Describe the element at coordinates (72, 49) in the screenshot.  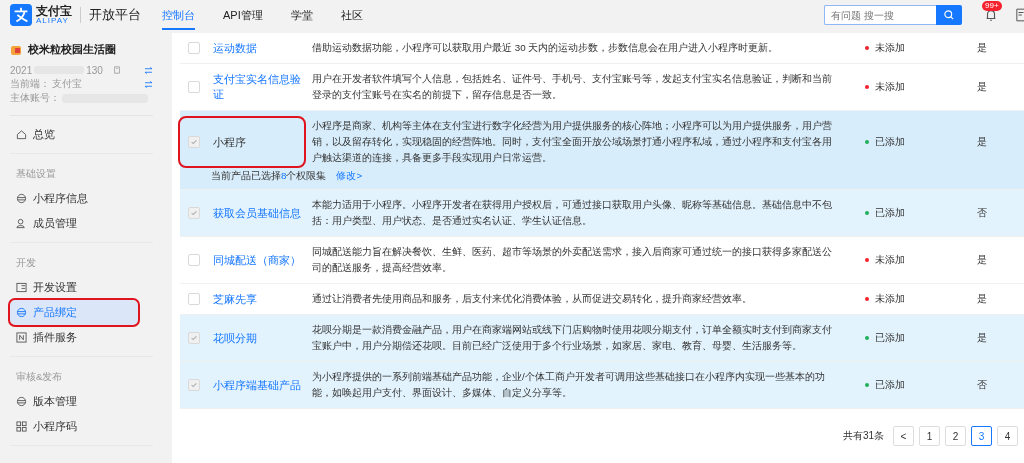
I see `app-name: 校米粒校园生活圈` at that location.